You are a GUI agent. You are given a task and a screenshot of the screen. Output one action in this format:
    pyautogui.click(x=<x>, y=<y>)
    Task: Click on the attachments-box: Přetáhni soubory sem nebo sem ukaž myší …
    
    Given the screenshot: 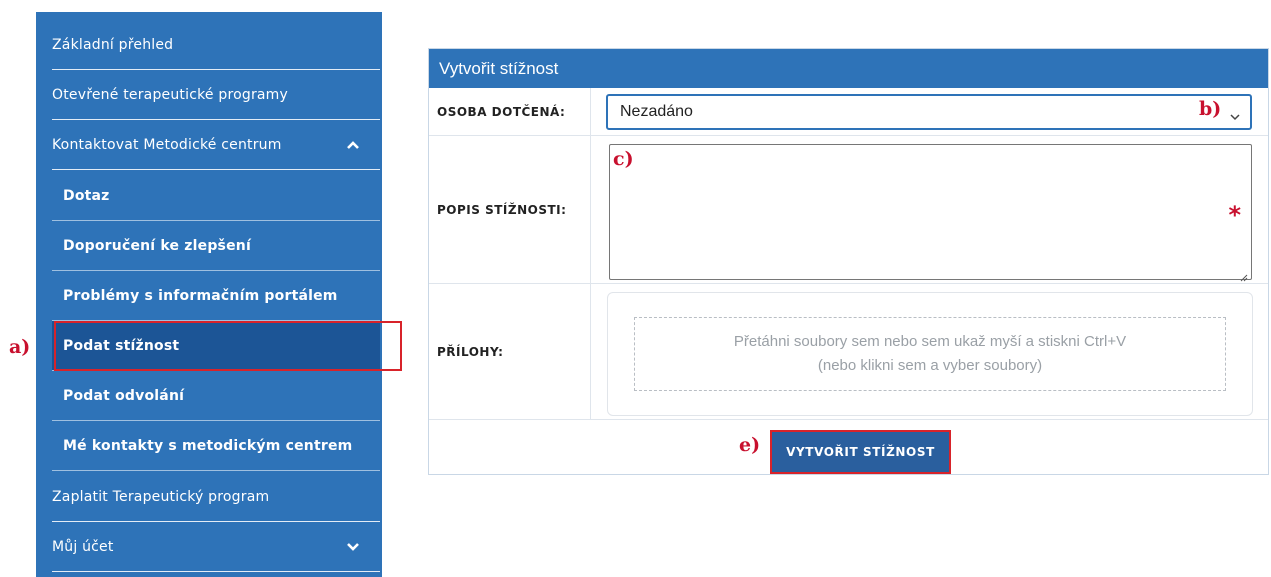 What is the action you would take?
    pyautogui.click(x=930, y=354)
    